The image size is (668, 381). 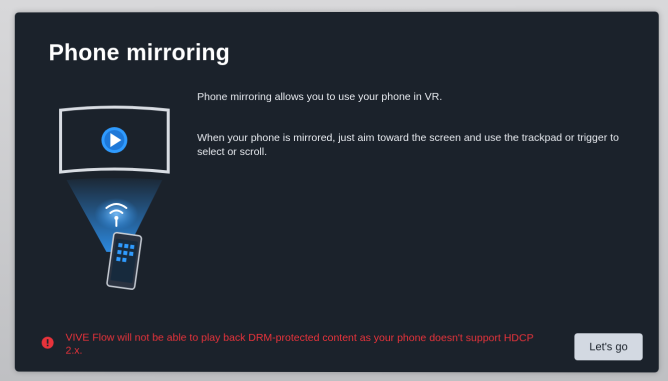 What do you see at coordinates (139, 52) in the screenshot?
I see `dialog-title: Phone mirroring` at bounding box center [139, 52].